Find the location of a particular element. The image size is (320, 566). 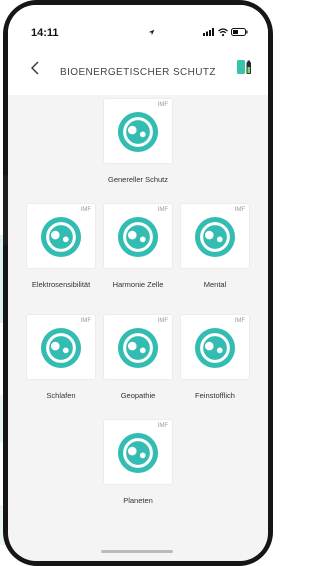

tile-label: Schlafen is located at coordinates (61, 395).